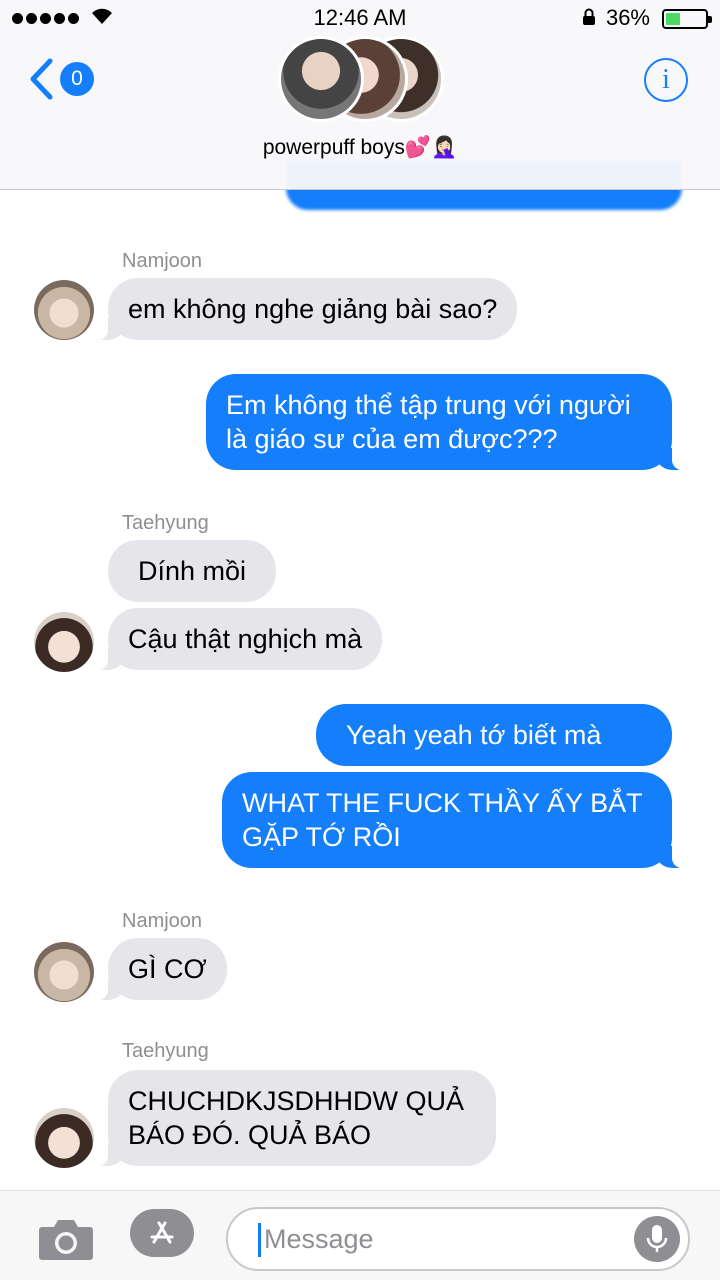 This screenshot has width=720, height=1280. What do you see at coordinates (321, 79) in the screenshot?
I see `group-member-avatar` at bounding box center [321, 79].